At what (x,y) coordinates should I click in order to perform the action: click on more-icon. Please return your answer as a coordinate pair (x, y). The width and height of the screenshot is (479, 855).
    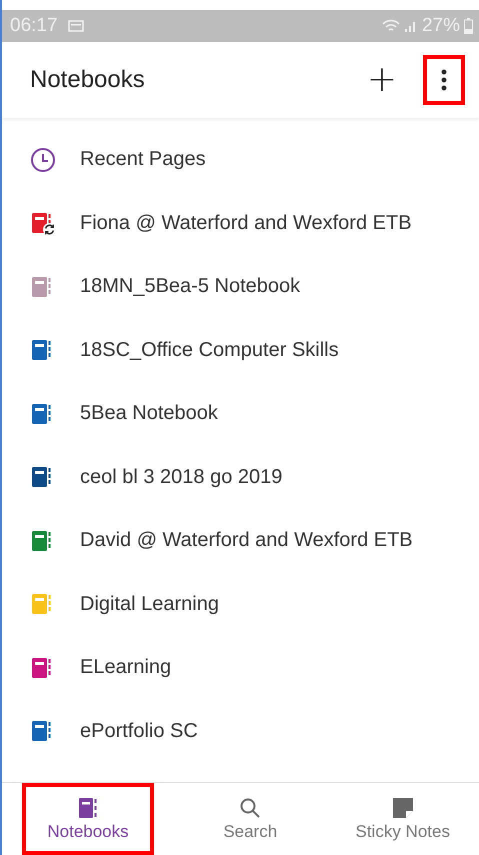
    Looking at the image, I should click on (444, 80).